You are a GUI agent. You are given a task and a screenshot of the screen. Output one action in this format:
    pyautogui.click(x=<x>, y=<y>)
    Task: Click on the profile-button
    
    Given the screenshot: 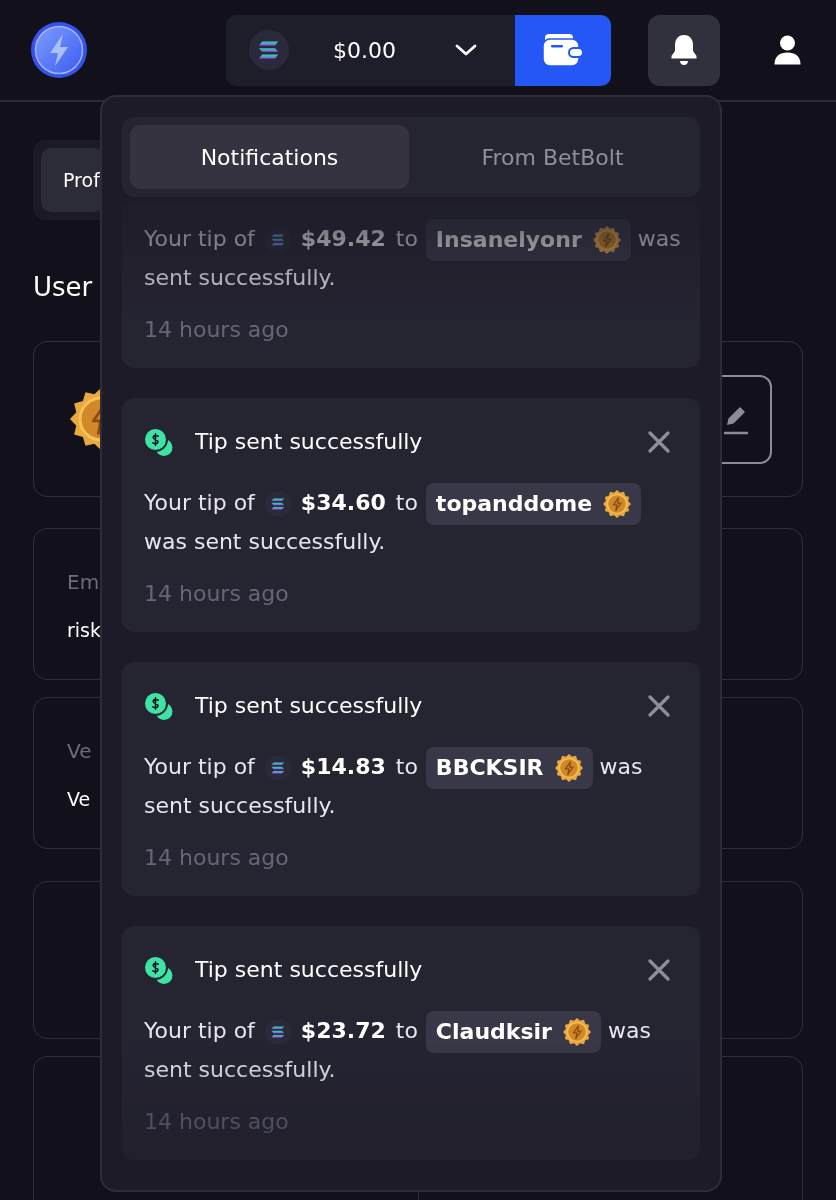 What is the action you would take?
    pyautogui.click(x=787, y=50)
    